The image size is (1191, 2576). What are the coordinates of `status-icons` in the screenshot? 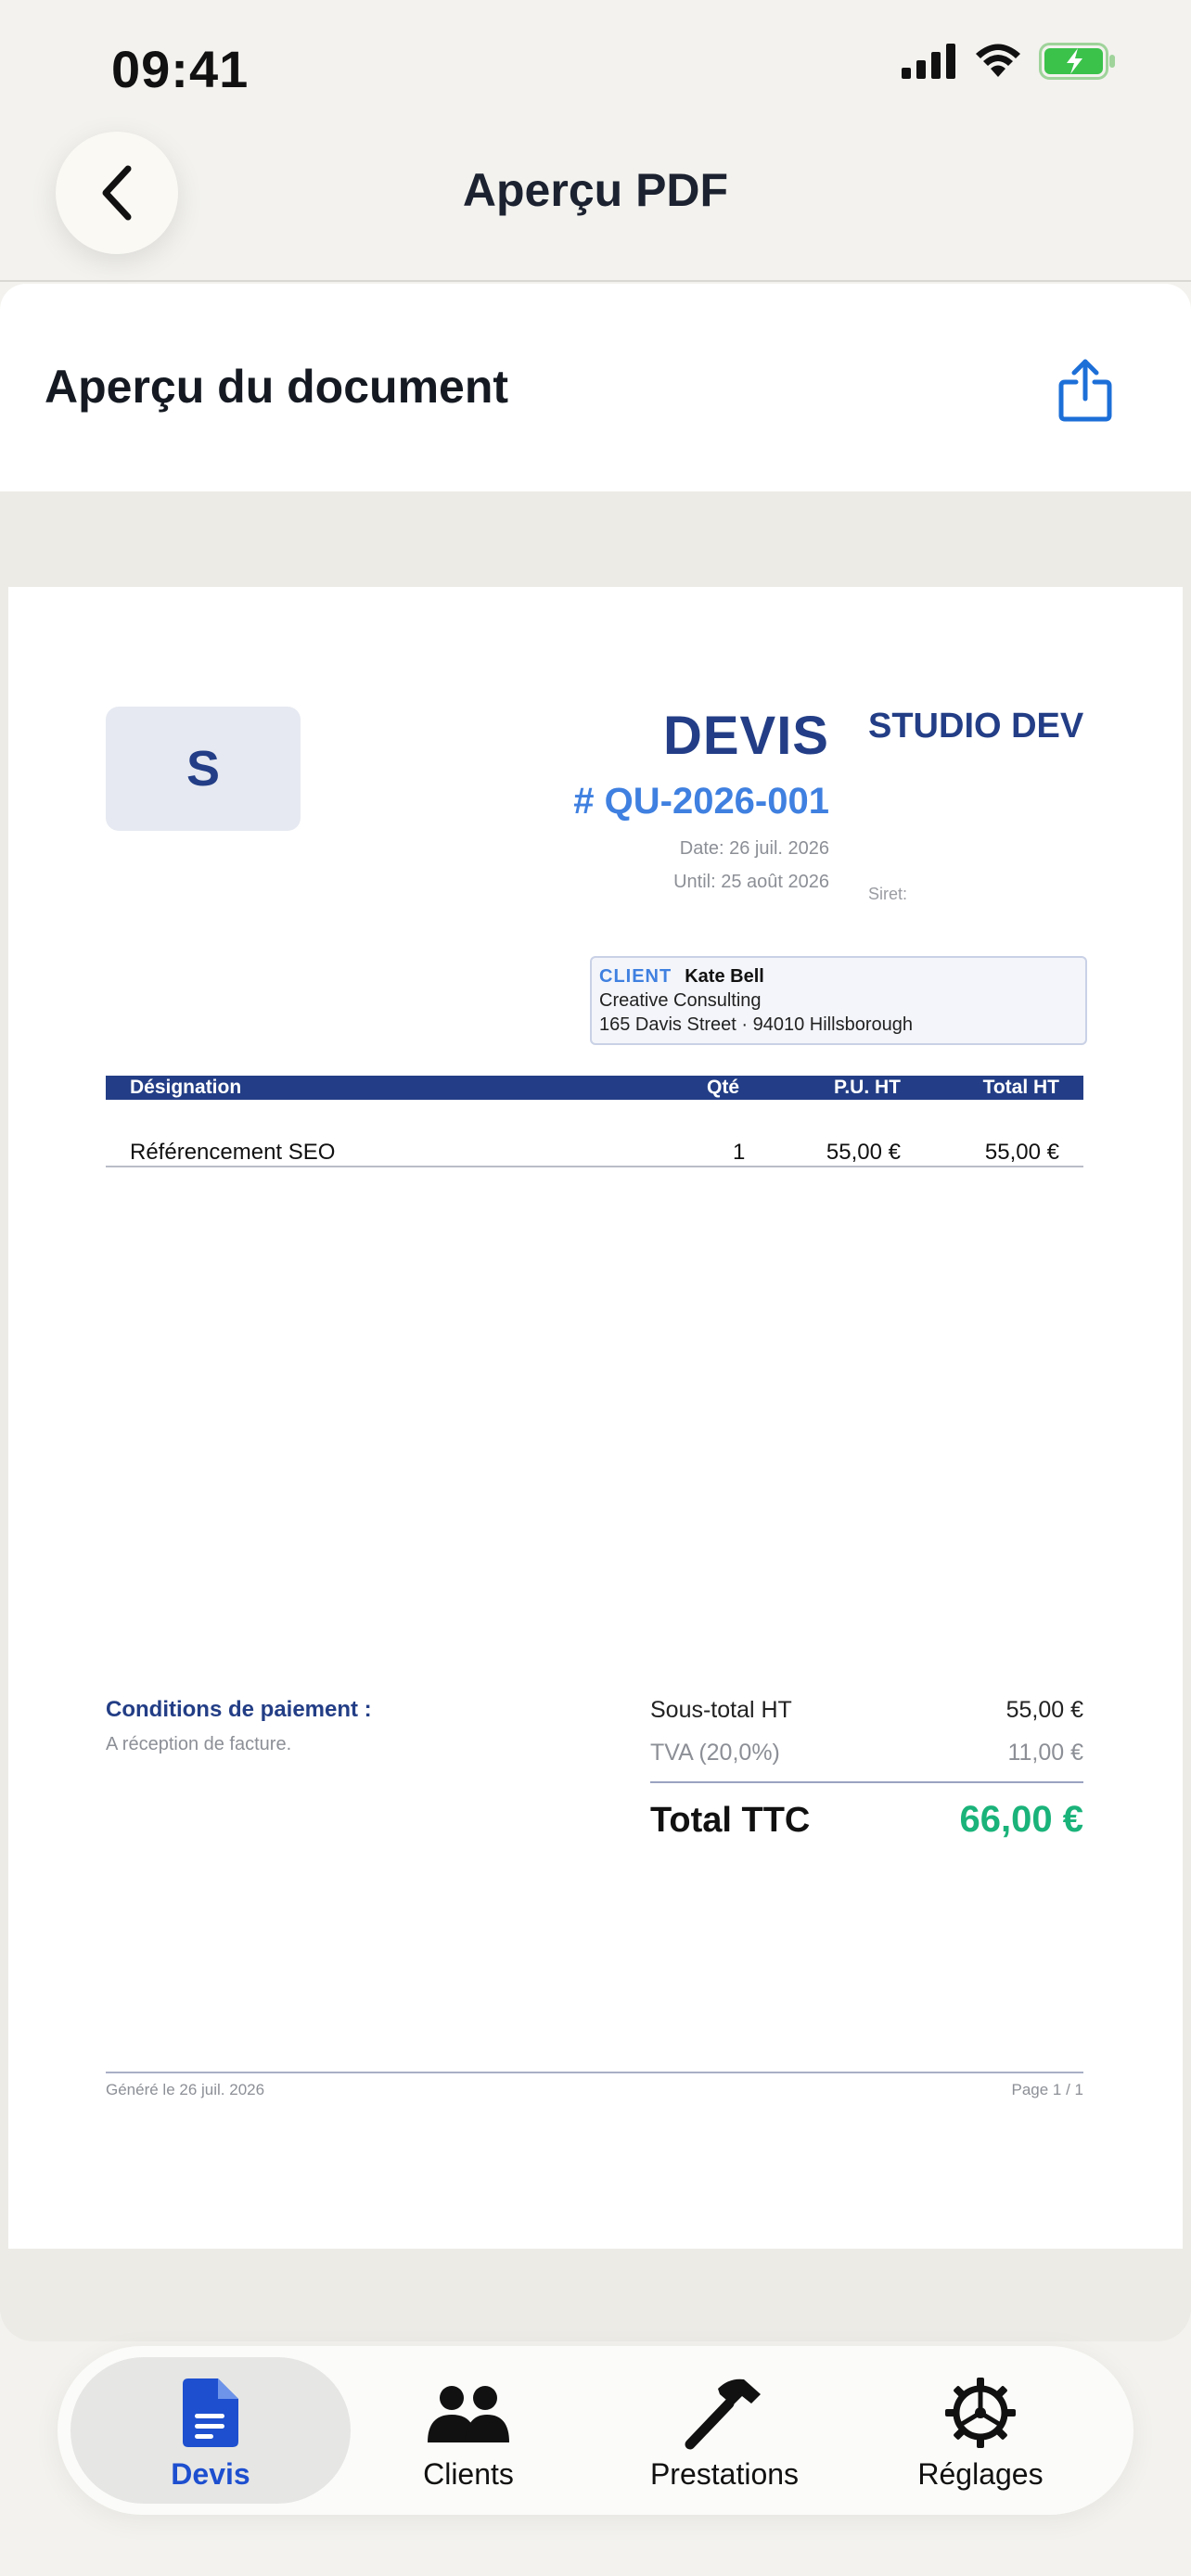 It's located at (1010, 61).